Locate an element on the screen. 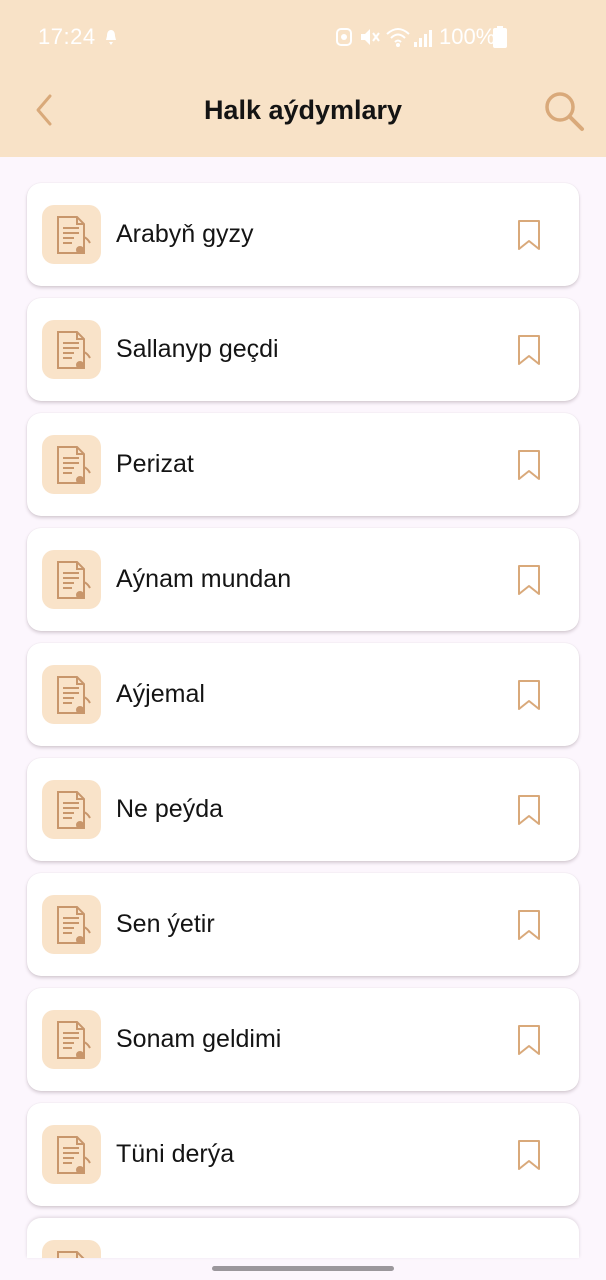 This screenshot has width=606, height=1280. song-title: Aýnam mundan is located at coordinates (204, 579).